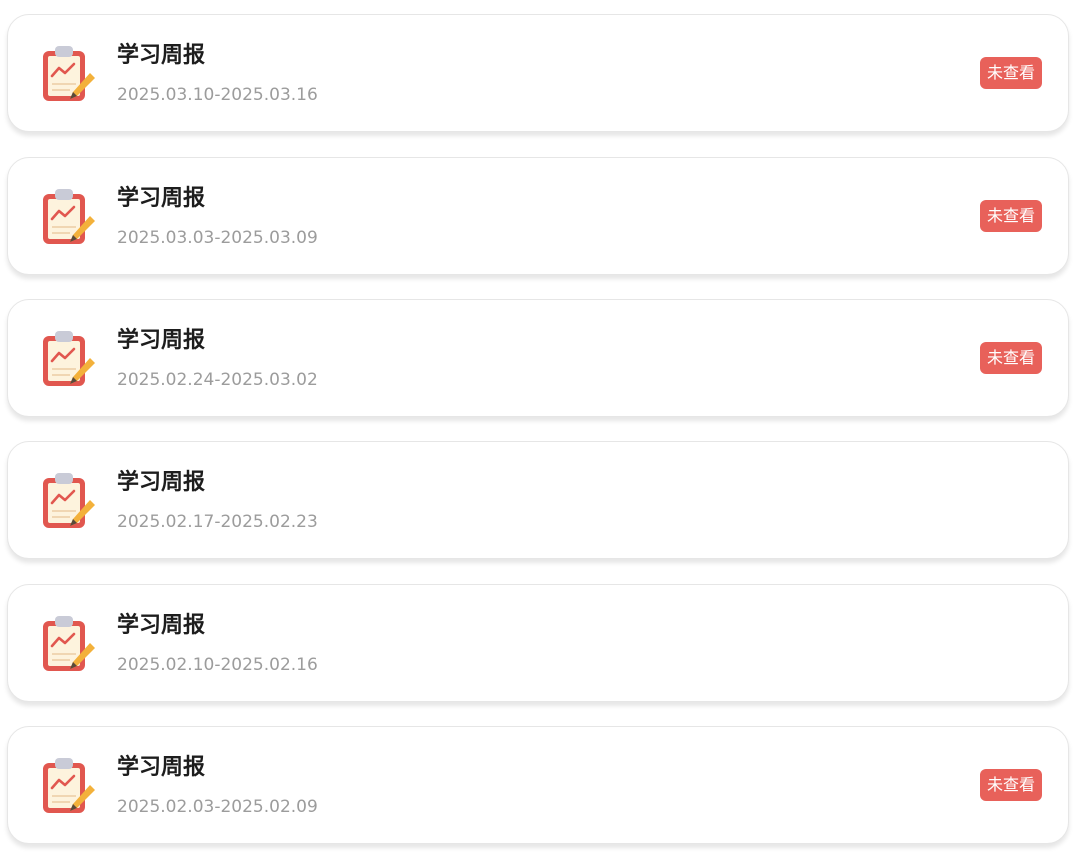  Describe the element at coordinates (217, 238) in the screenshot. I see `report-date-range: 2025.03.03-2025.03.09` at that location.